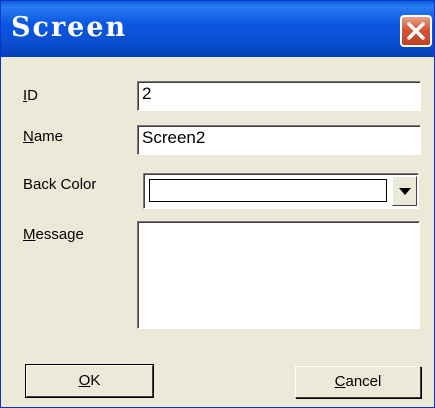  I want to click on title-bar: Screen, so click(217, 29).